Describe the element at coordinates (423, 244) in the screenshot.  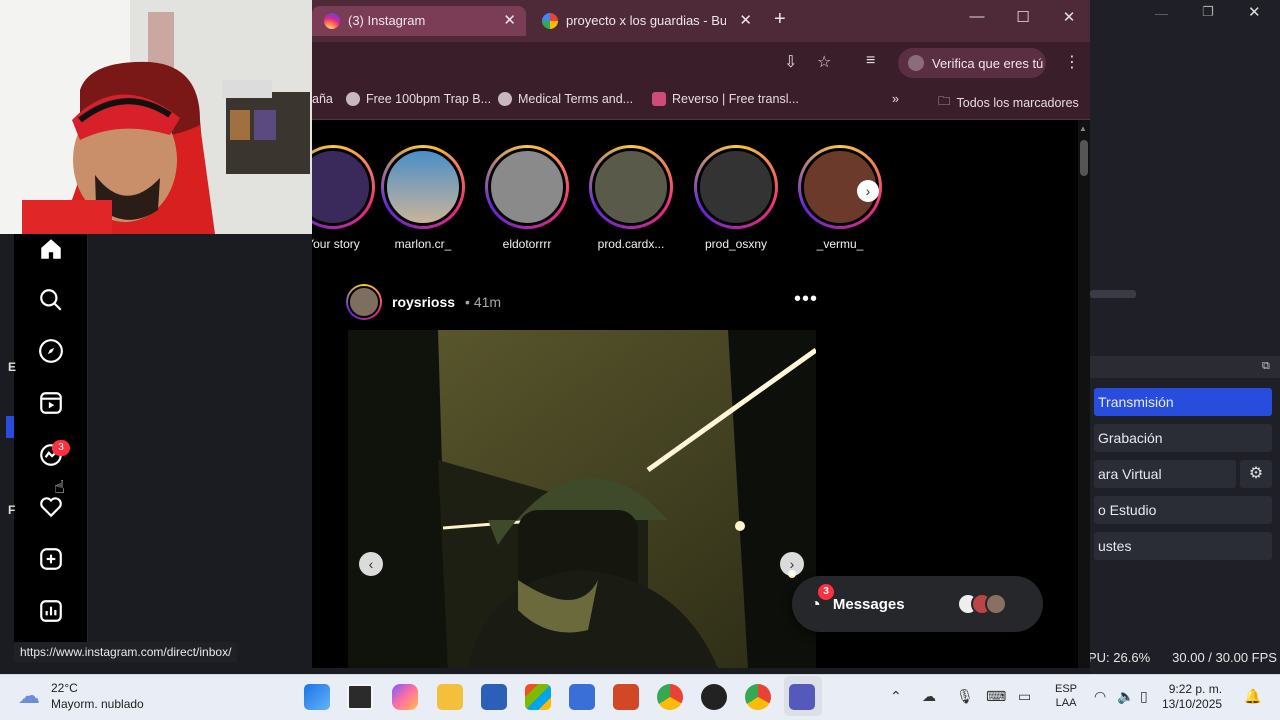
I see `story-name: marlon.cr_` at that location.